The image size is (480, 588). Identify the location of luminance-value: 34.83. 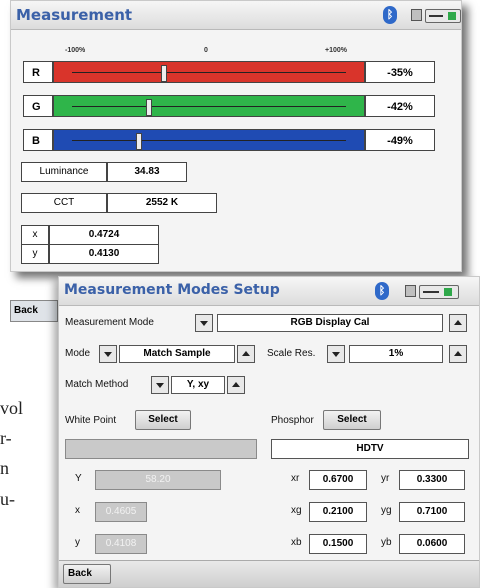
(147, 172).